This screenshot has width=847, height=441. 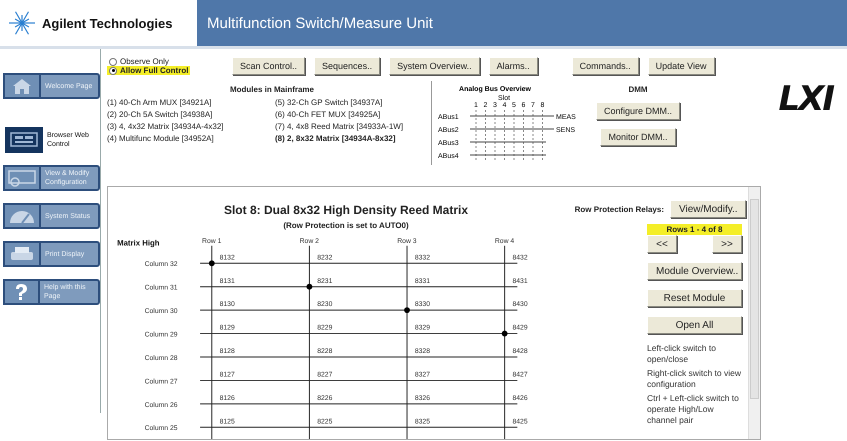 What do you see at coordinates (22, 23) in the screenshot?
I see `starburst-icon` at bounding box center [22, 23].